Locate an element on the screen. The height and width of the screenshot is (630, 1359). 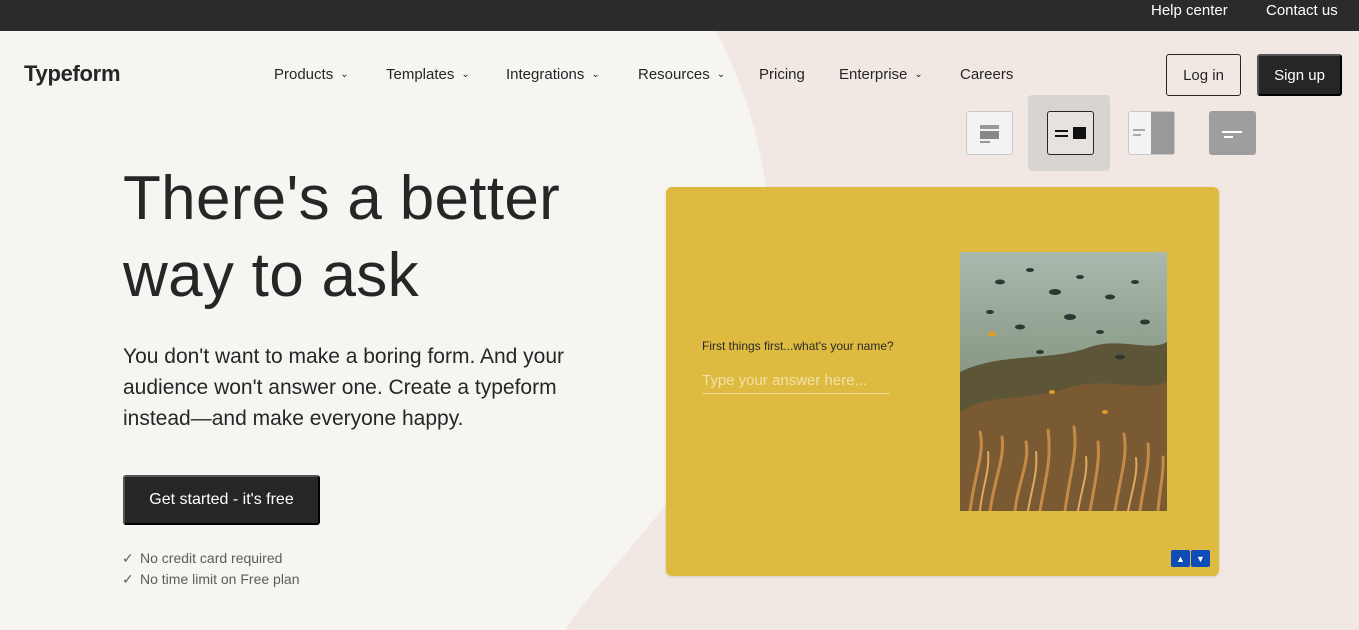
perk-item: ✓ No time limit on Free plan is located at coordinates (211, 580).